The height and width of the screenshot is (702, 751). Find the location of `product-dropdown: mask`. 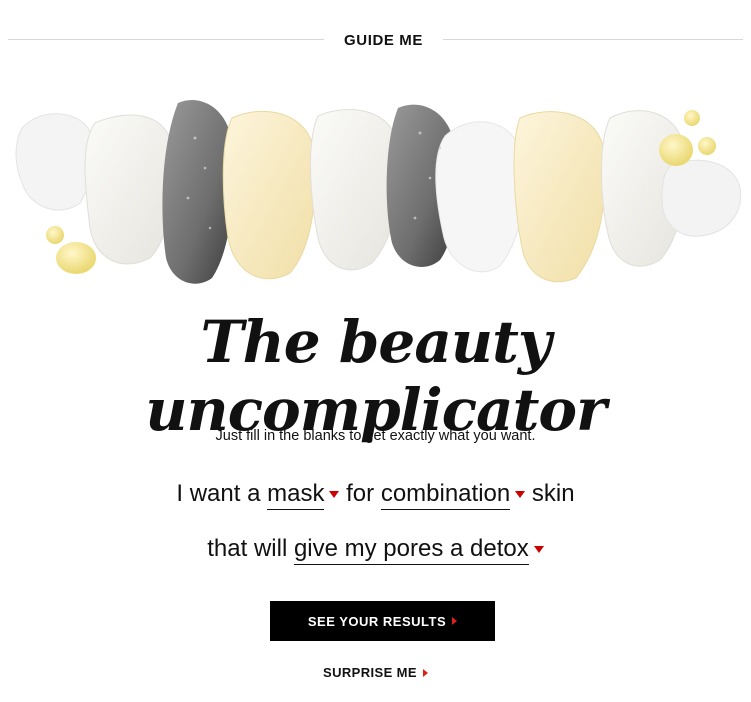

product-dropdown: mask is located at coordinates (296, 495).